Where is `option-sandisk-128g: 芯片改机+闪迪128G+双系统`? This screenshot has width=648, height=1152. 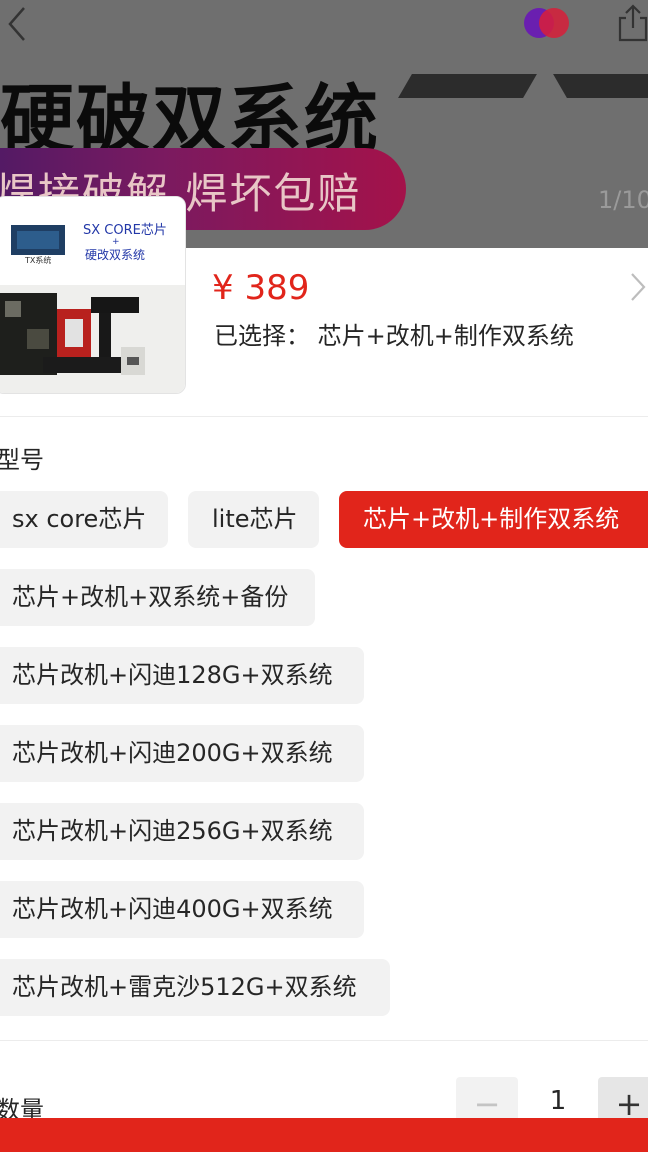
option-sandisk-128g: 芯片改机+闪迪128G+双系统 is located at coordinates (182, 675).